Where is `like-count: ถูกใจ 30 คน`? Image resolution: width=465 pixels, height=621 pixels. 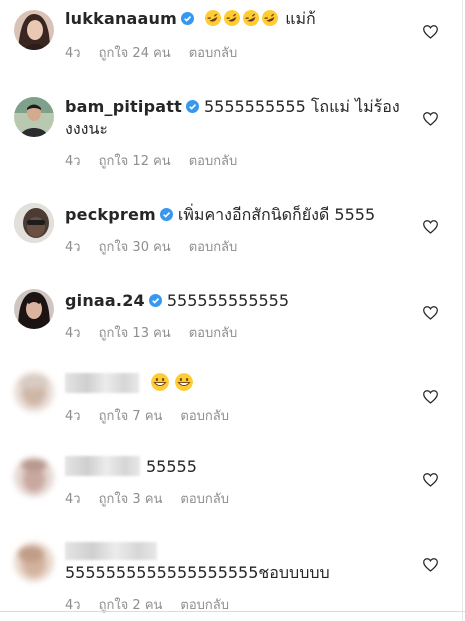 like-count: ถูกใจ 30 คน is located at coordinates (135, 246).